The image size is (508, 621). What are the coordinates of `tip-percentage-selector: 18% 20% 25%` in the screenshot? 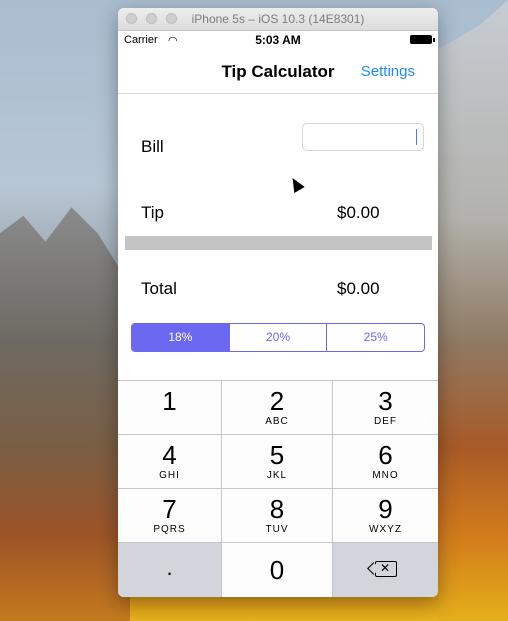 It's located at (278, 337).